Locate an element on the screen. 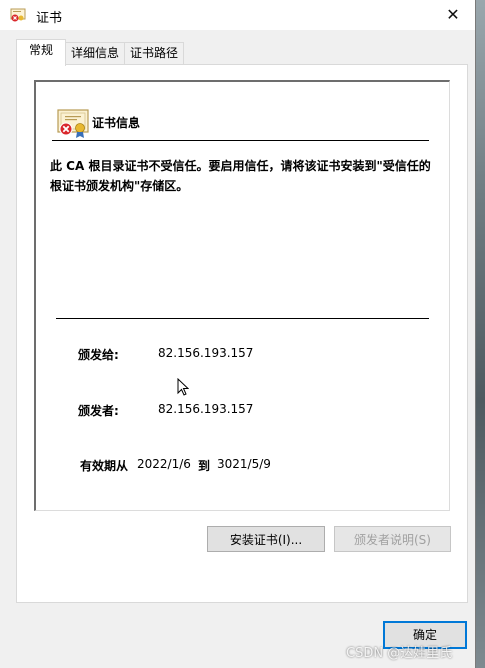 The image size is (485, 668). issued-to-value: 82.156.193.157 is located at coordinates (206, 353).